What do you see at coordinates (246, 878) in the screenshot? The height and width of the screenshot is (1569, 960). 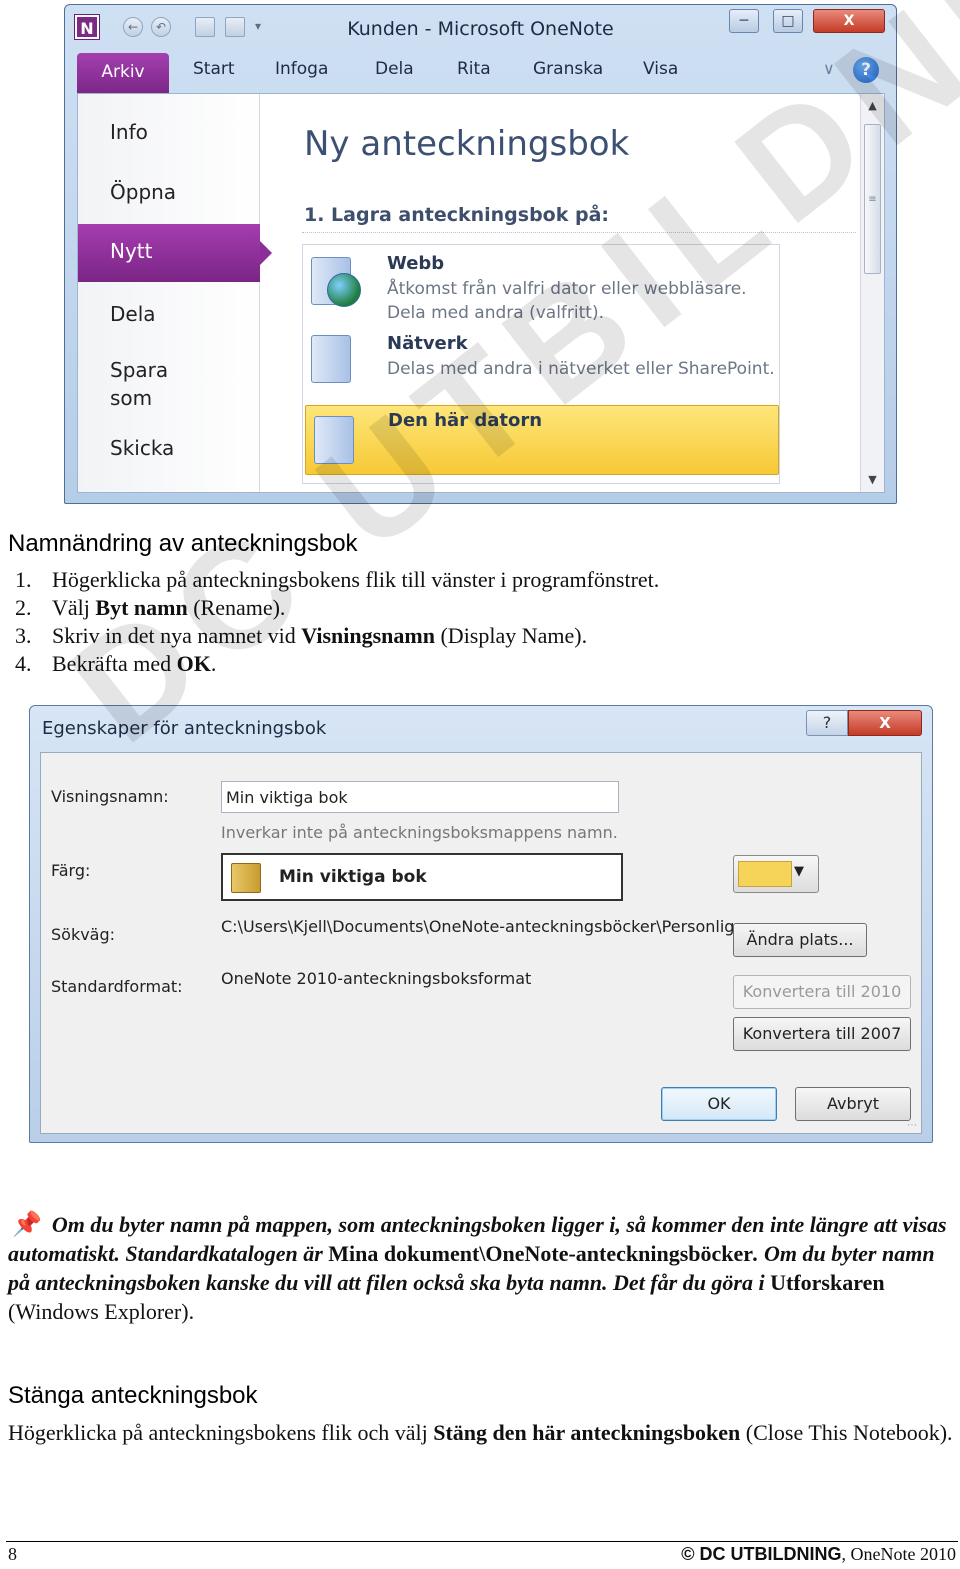 I see `notebook-icon` at bounding box center [246, 878].